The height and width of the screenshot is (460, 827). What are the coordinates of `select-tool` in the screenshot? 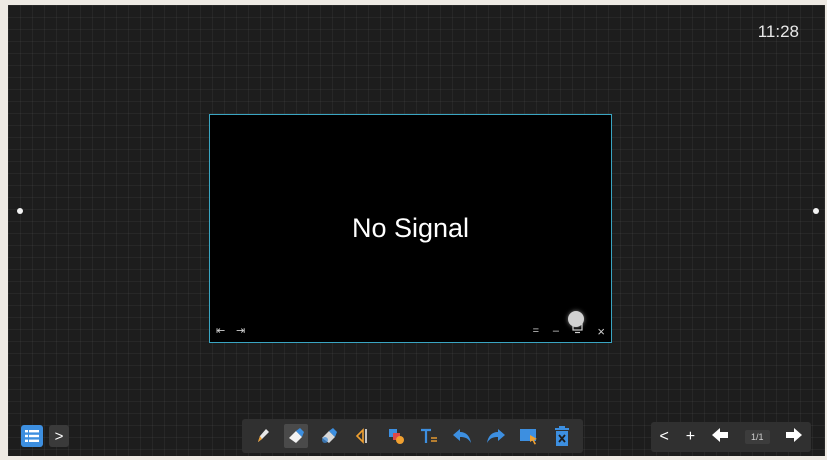 It's located at (529, 436).